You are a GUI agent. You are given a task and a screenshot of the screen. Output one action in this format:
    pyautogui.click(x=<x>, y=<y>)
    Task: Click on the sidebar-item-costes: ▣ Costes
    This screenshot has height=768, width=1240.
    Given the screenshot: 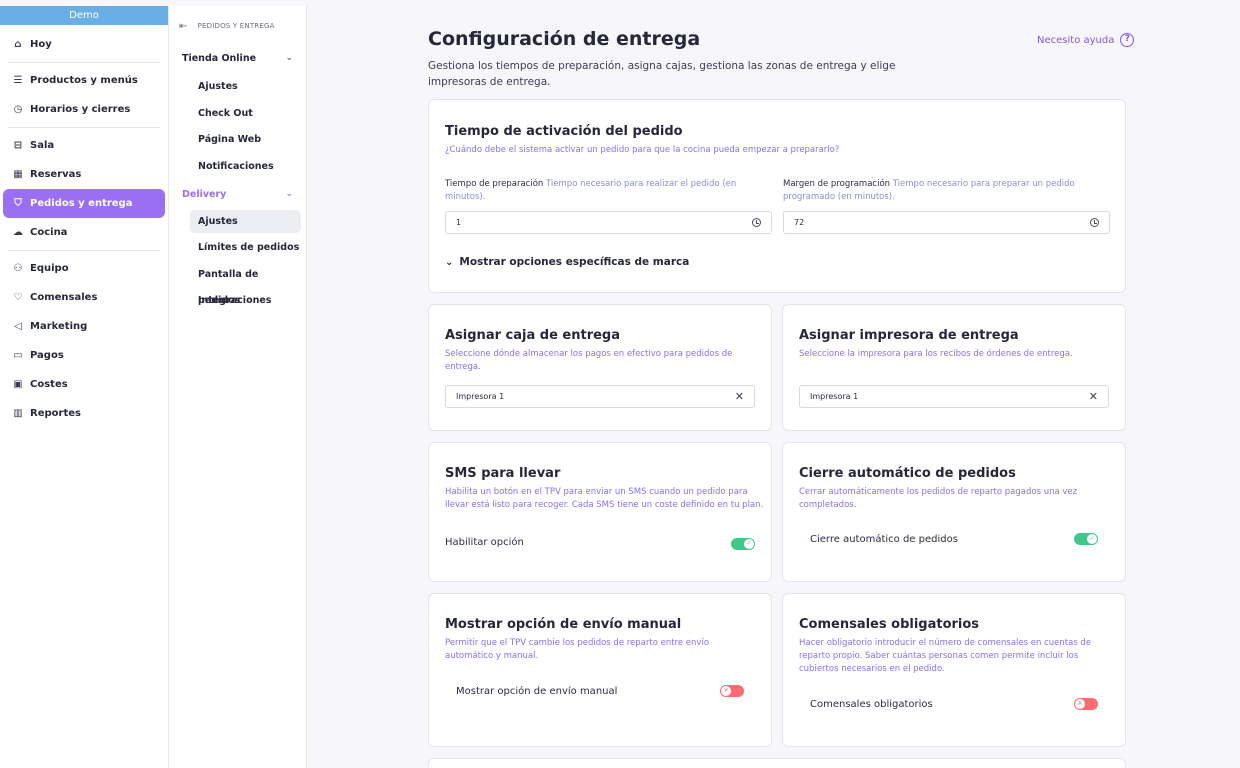 What is the action you would take?
    pyautogui.click(x=84, y=384)
    